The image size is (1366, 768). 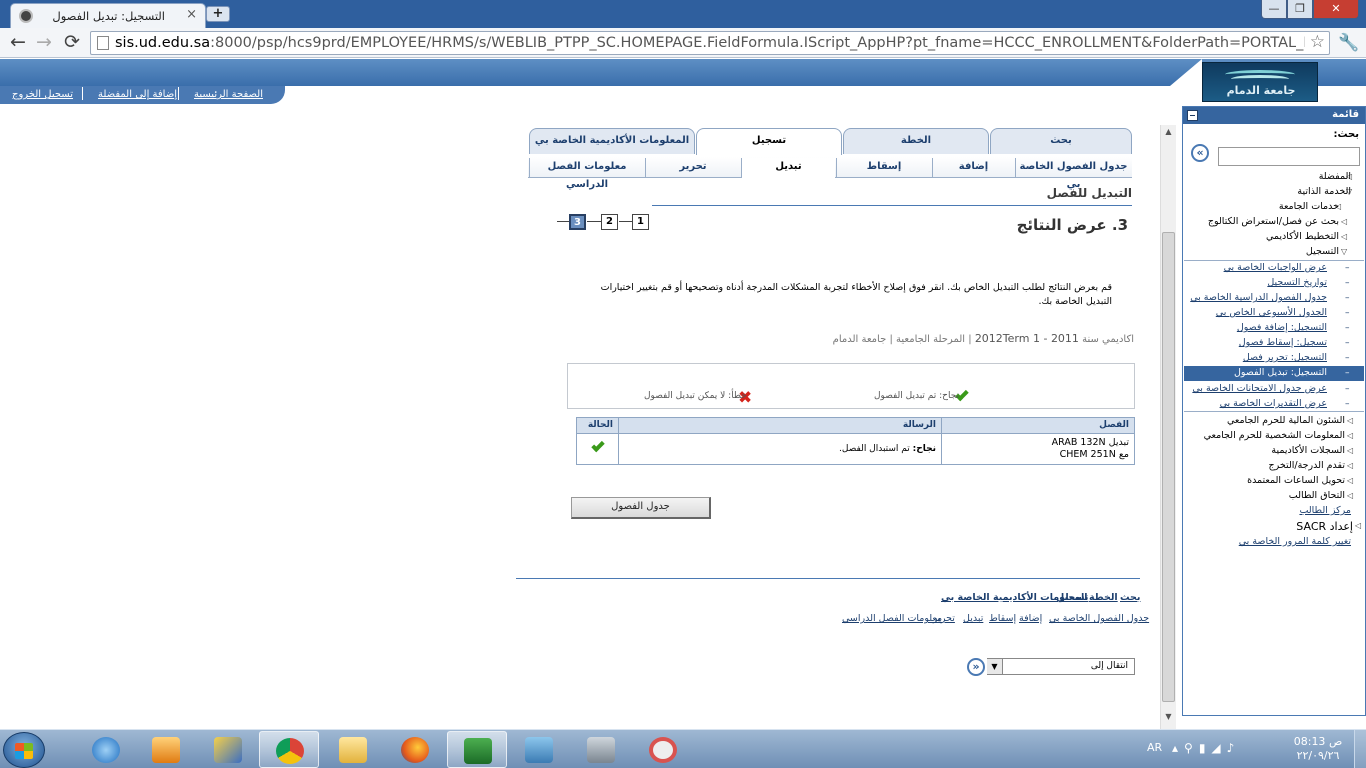 I want to click on footer-link-add: إضافة, so click(x=1030, y=618).